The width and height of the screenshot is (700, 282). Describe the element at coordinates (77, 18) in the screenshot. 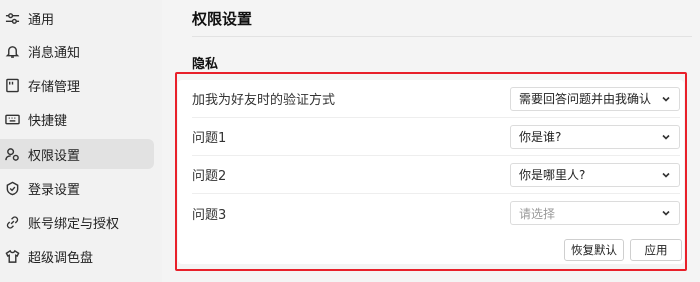

I see `sidebar-item-general: 通用` at that location.